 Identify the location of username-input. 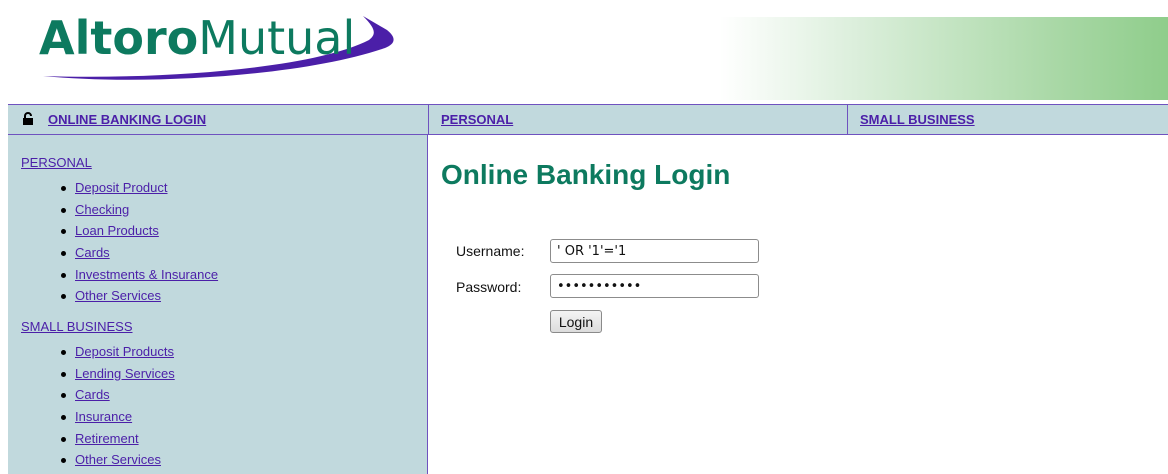
(654, 251).